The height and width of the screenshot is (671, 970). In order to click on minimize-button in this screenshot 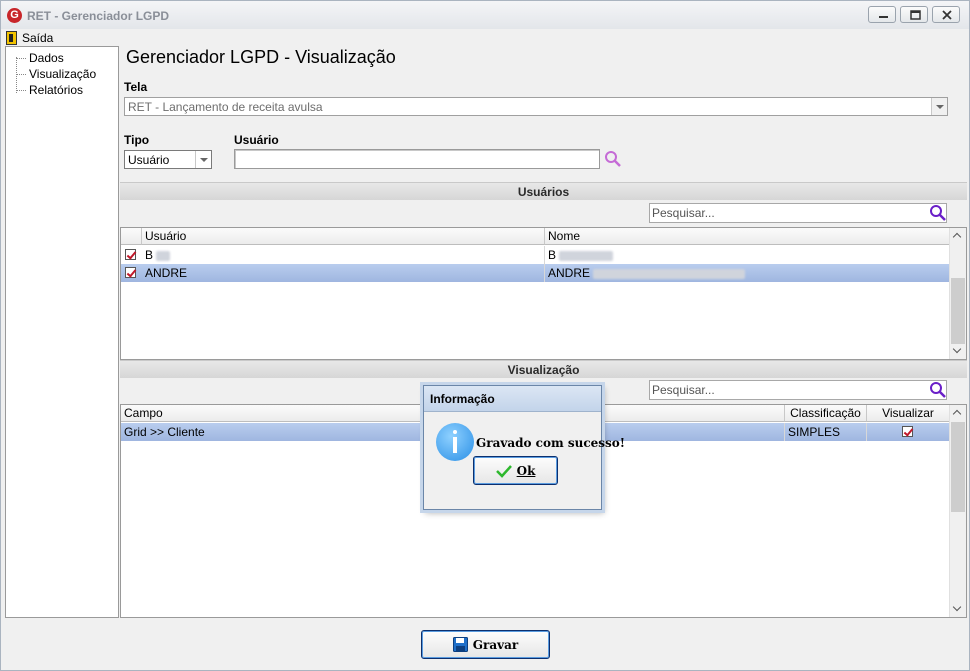, I will do `click(882, 14)`.